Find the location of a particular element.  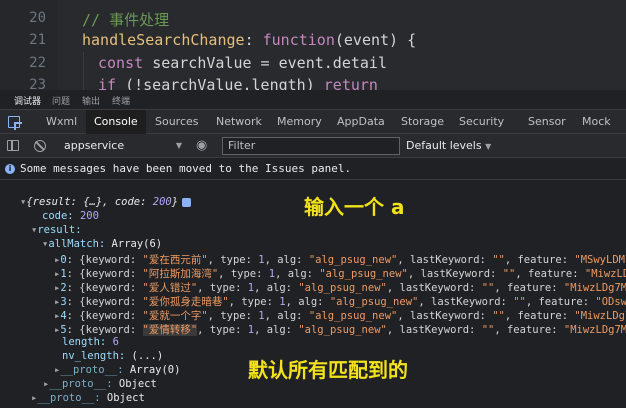

assign-operator: = is located at coordinates (265, 63).